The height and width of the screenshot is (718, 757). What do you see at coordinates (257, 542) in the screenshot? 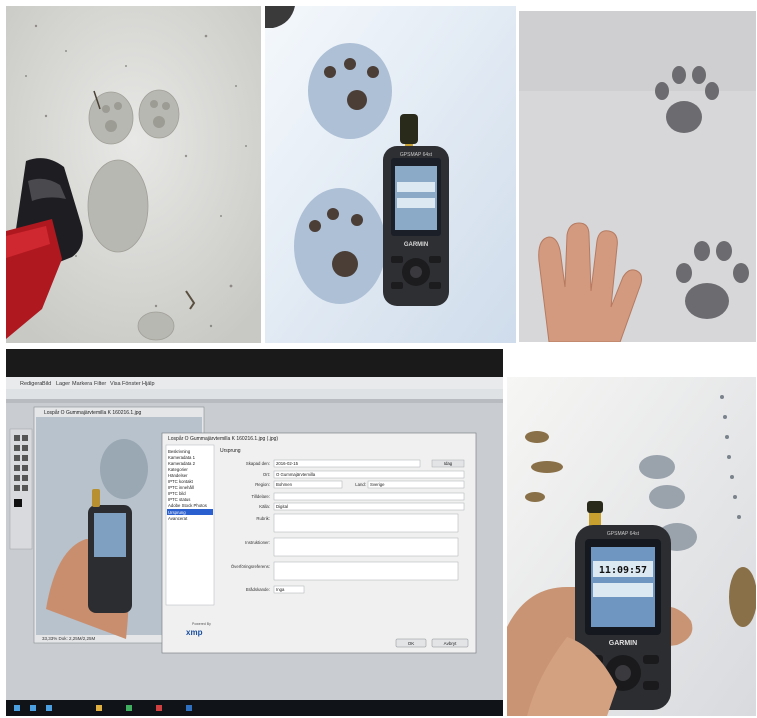
I see `field-label: Instruktioner:` at bounding box center [257, 542].